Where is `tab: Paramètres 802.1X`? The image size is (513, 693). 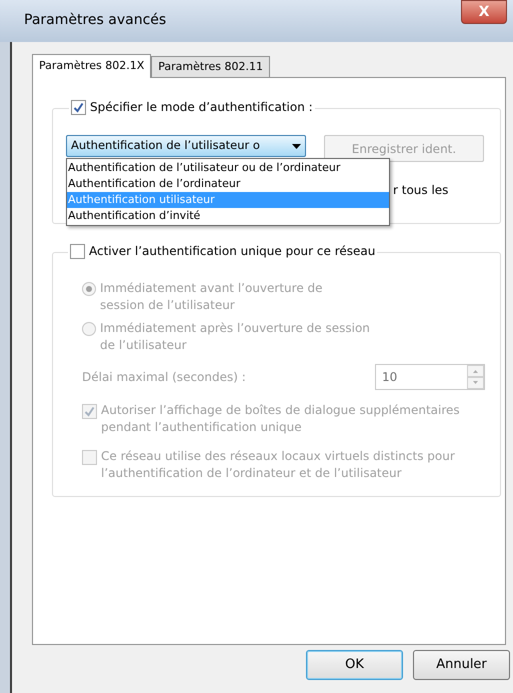
tab: Paramètres 802.1X is located at coordinates (92, 66).